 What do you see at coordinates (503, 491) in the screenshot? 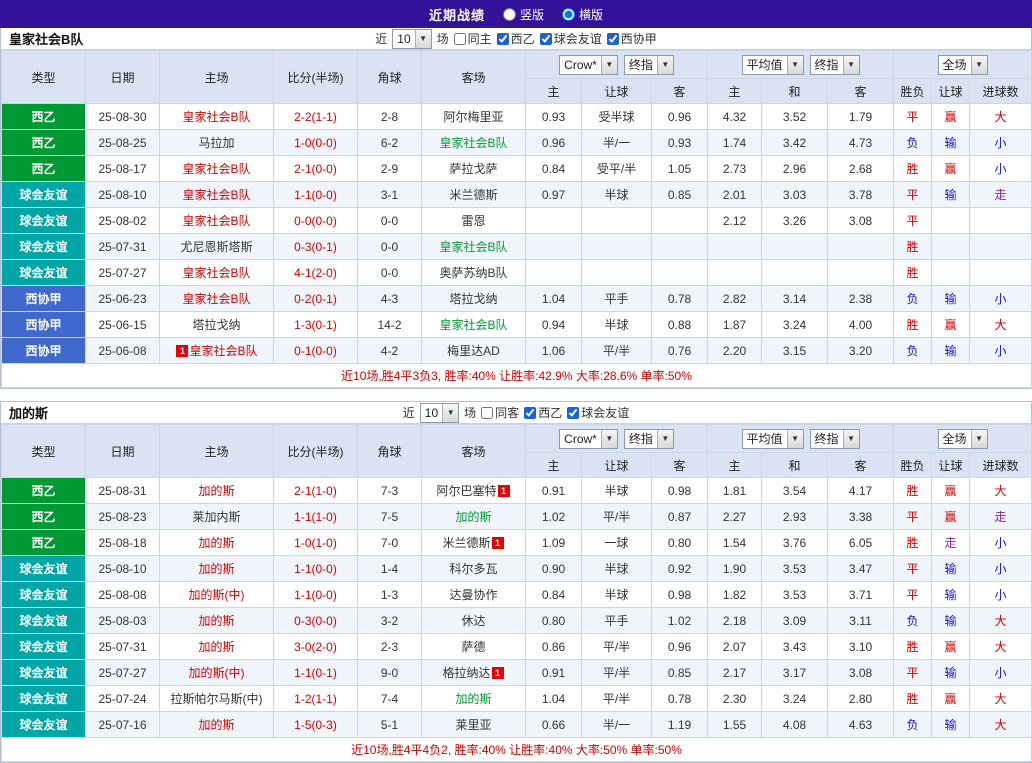
I see `red-card-badge: 1` at bounding box center [503, 491].